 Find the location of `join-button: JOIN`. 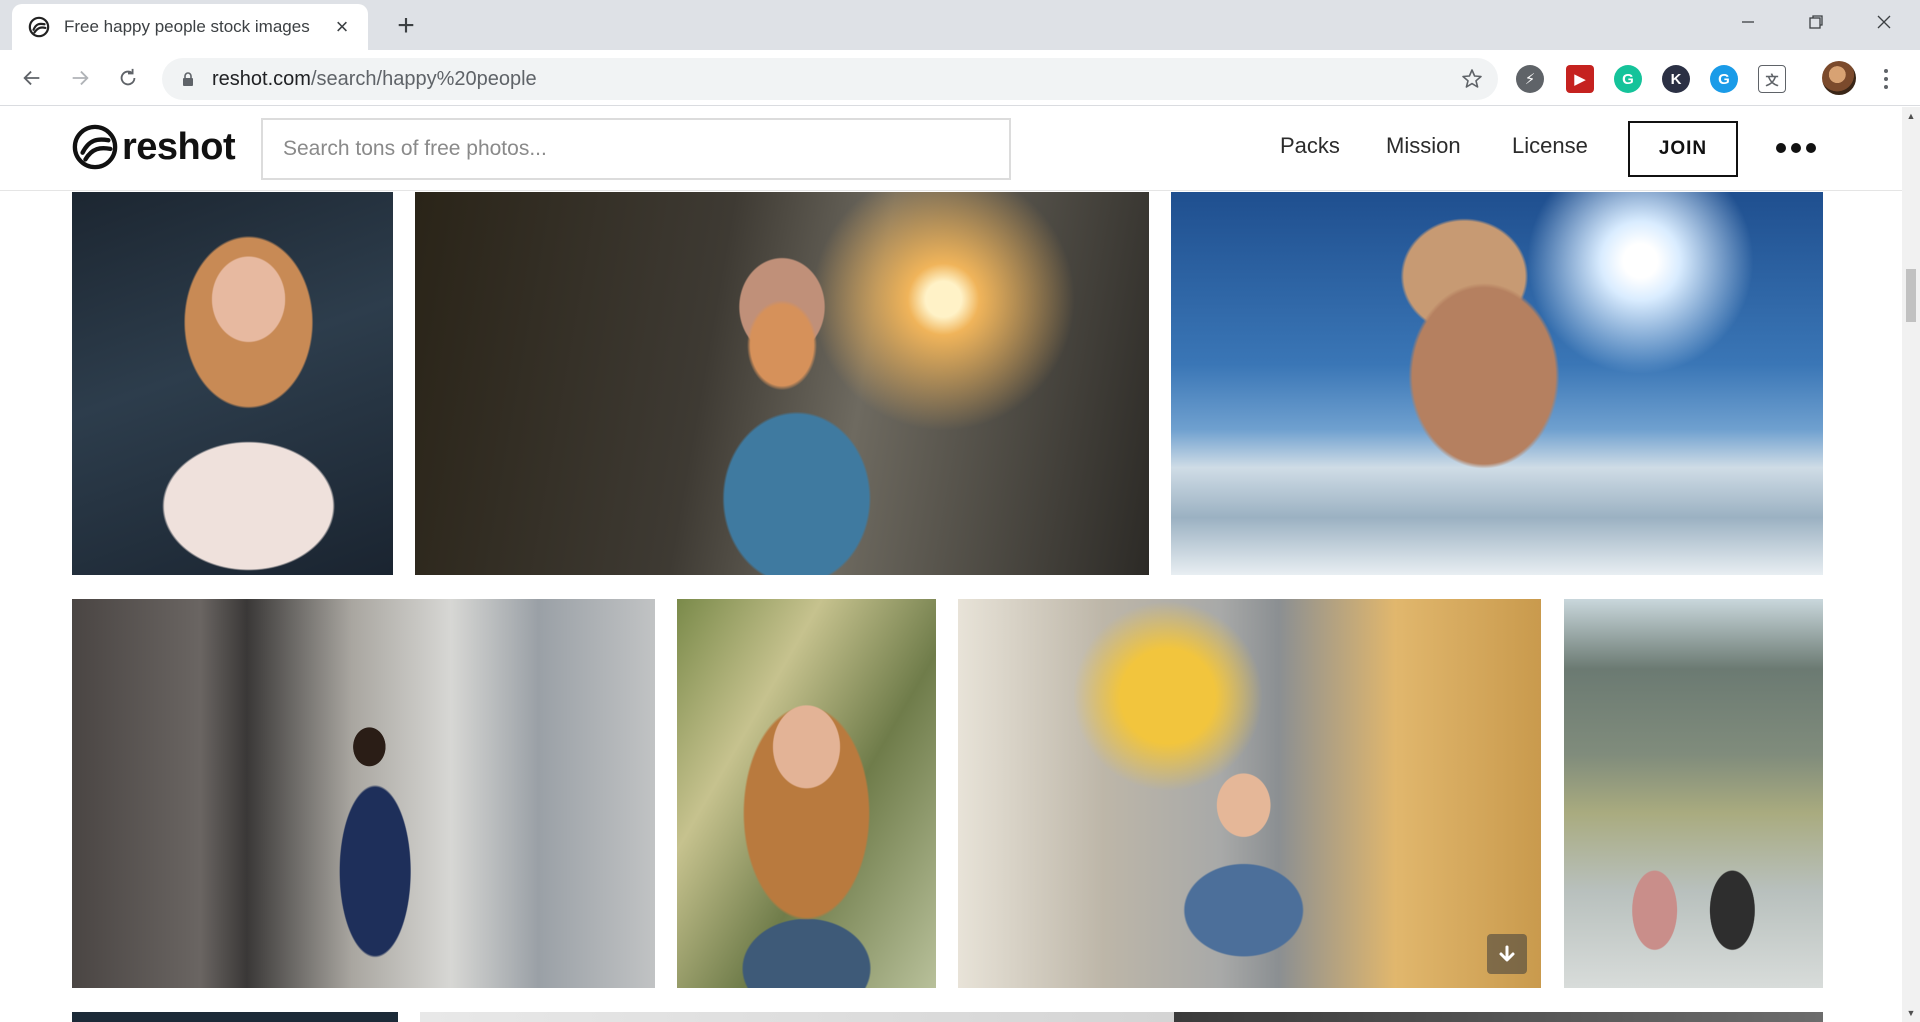

join-button: JOIN is located at coordinates (1683, 149).